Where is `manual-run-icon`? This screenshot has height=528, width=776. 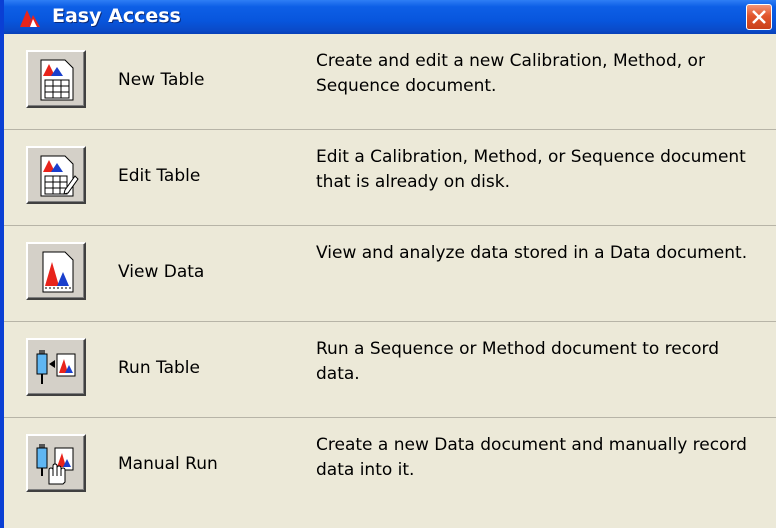 manual-run-icon is located at coordinates (55, 464).